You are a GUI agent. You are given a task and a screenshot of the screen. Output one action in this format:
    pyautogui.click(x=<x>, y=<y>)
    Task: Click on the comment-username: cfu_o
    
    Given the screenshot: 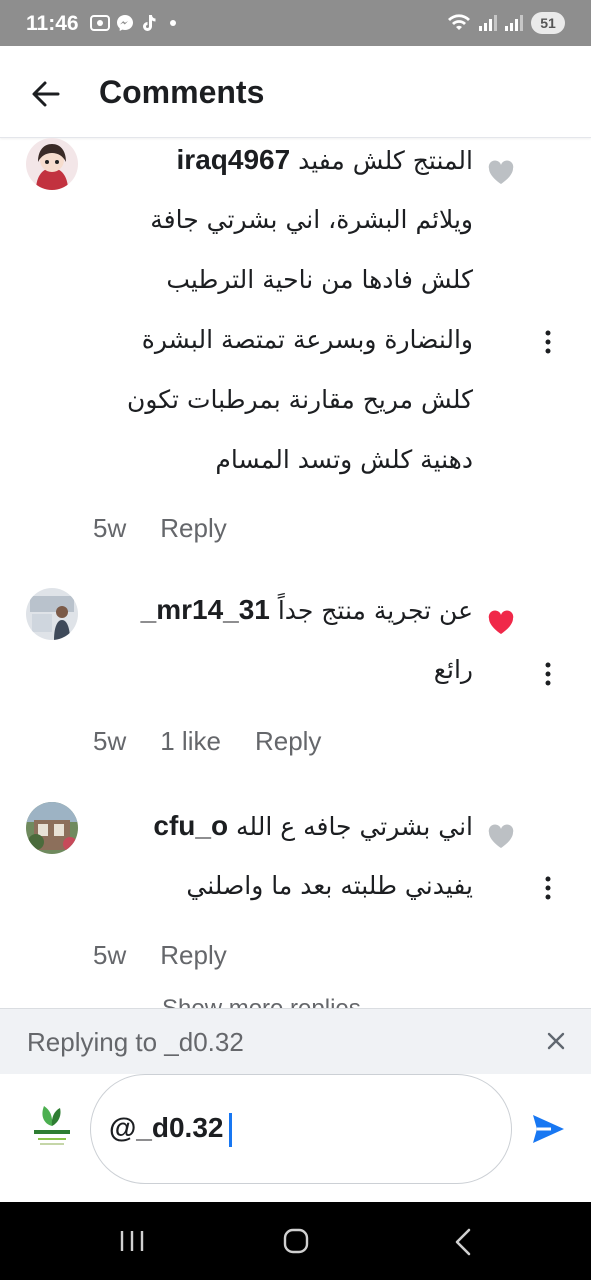 What is the action you would take?
    pyautogui.click(x=190, y=825)
    